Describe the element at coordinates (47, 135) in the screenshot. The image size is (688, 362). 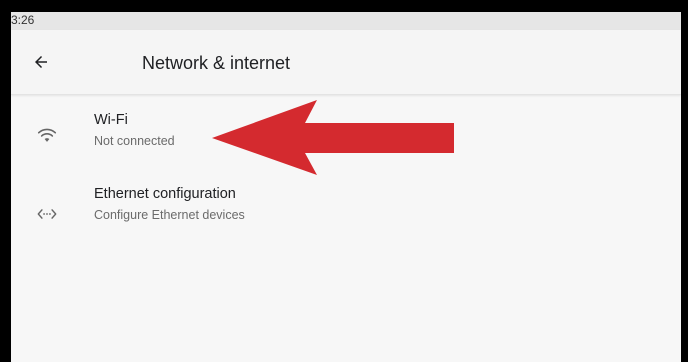
I see `wifi-icon` at that location.